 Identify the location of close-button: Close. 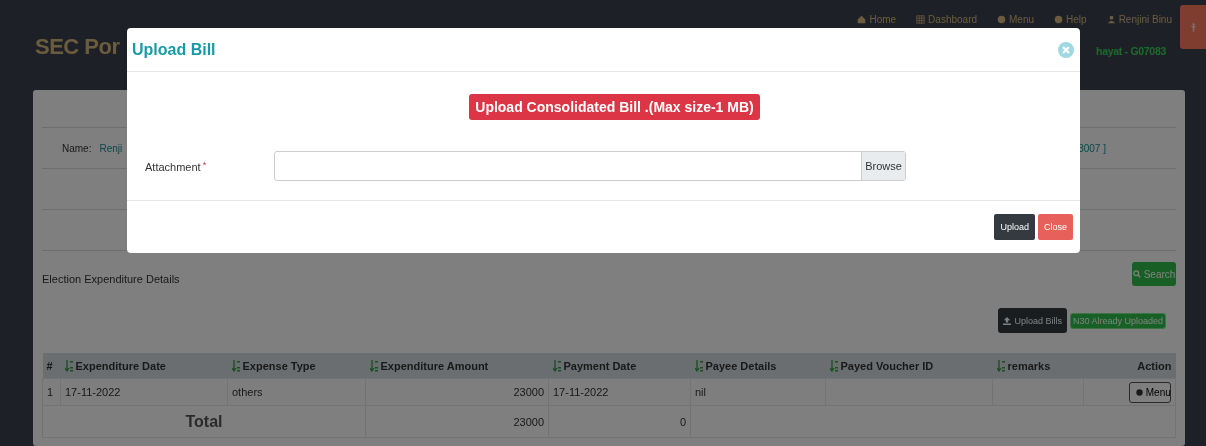
(1055, 227).